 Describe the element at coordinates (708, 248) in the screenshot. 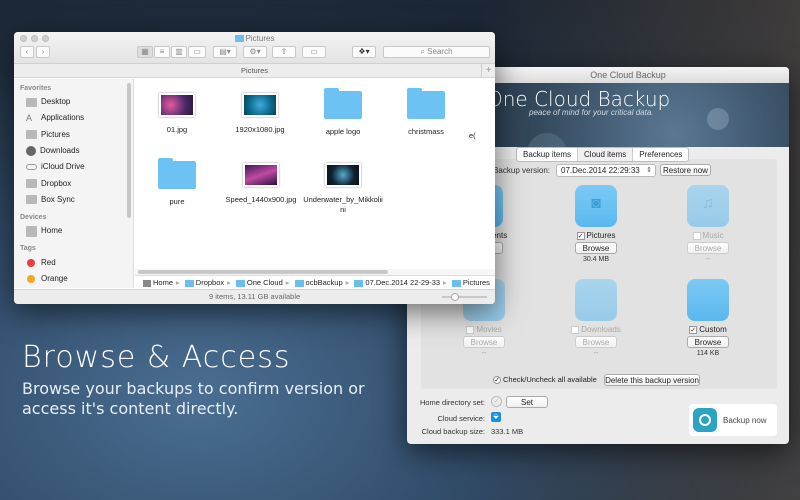

I see `music-browse-button: Browse` at that location.